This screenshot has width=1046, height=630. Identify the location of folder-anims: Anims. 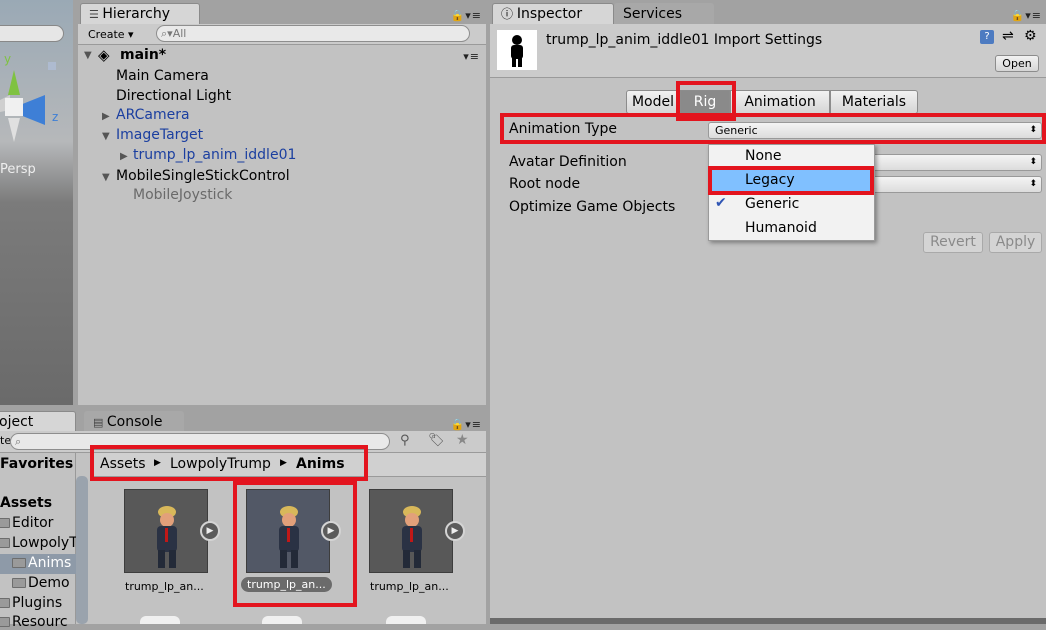
(41, 563).